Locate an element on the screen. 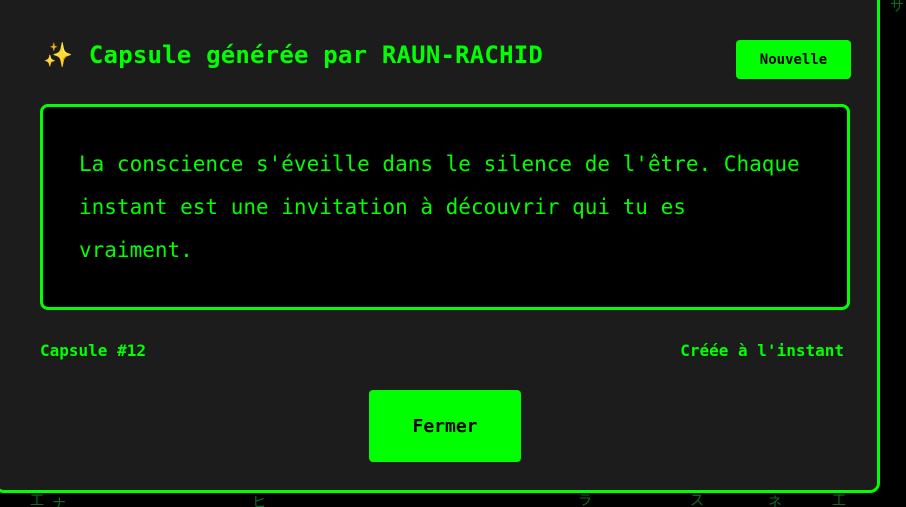 This screenshot has width=906, height=507. rain-glyph: ネ is located at coordinates (775, 501).